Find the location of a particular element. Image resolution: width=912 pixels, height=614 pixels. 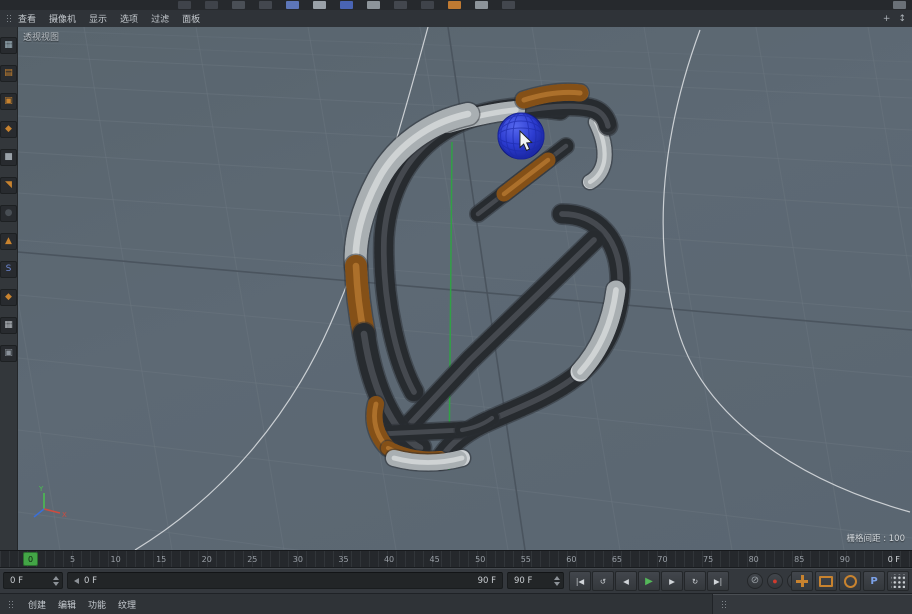

axis-x-label: X is located at coordinates (64, 515).